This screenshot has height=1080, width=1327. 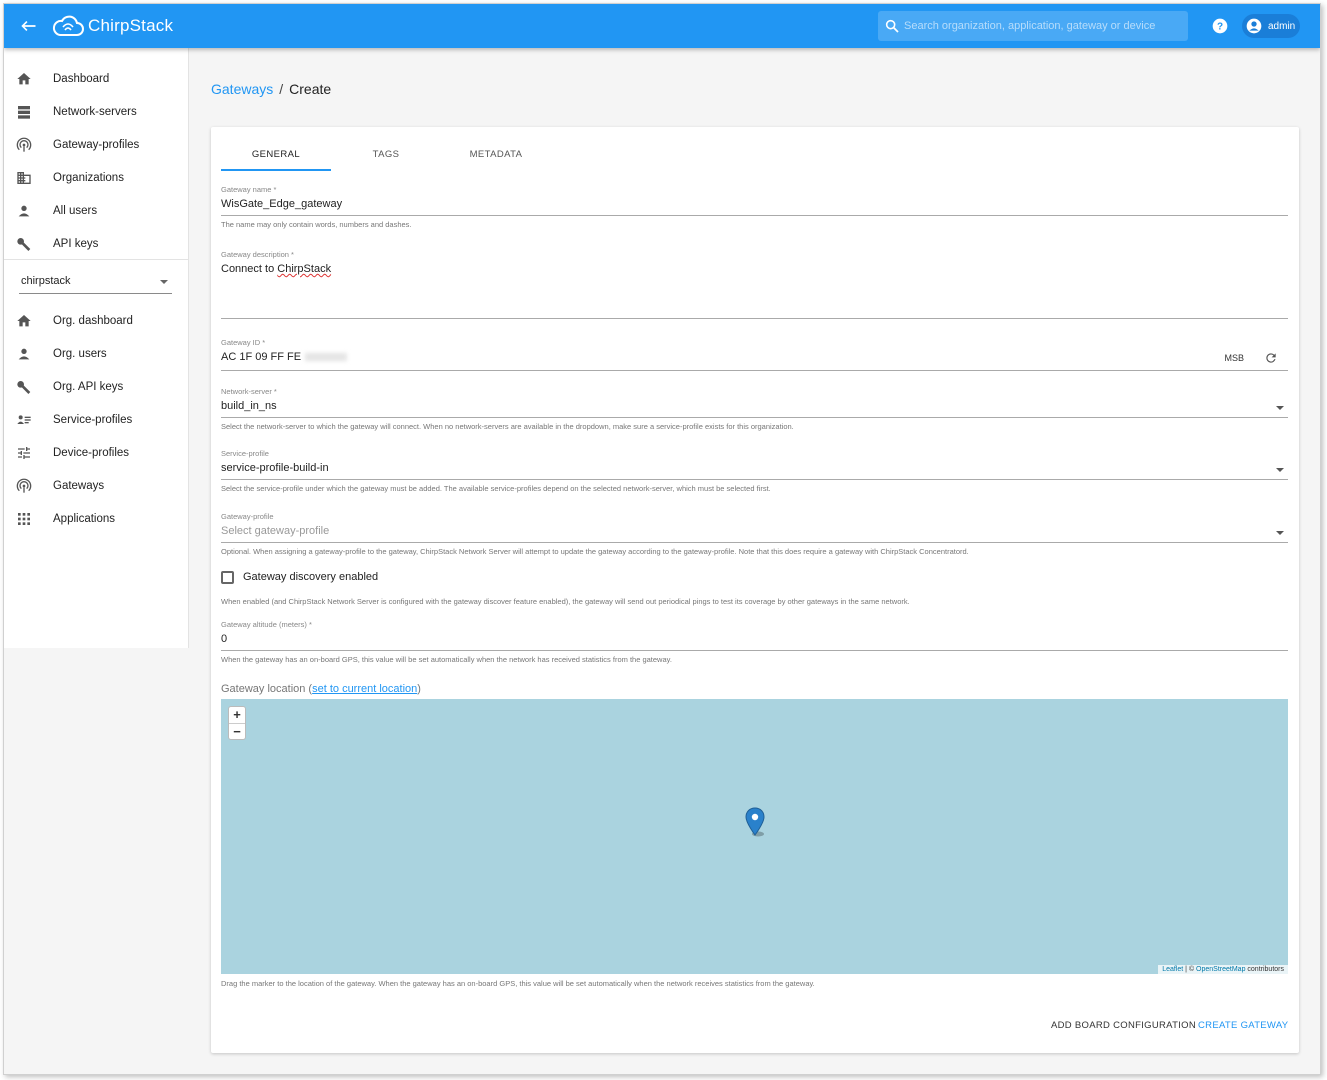 I want to click on gateway-discovery-label: Gateway discovery enabled, so click(x=310, y=577).